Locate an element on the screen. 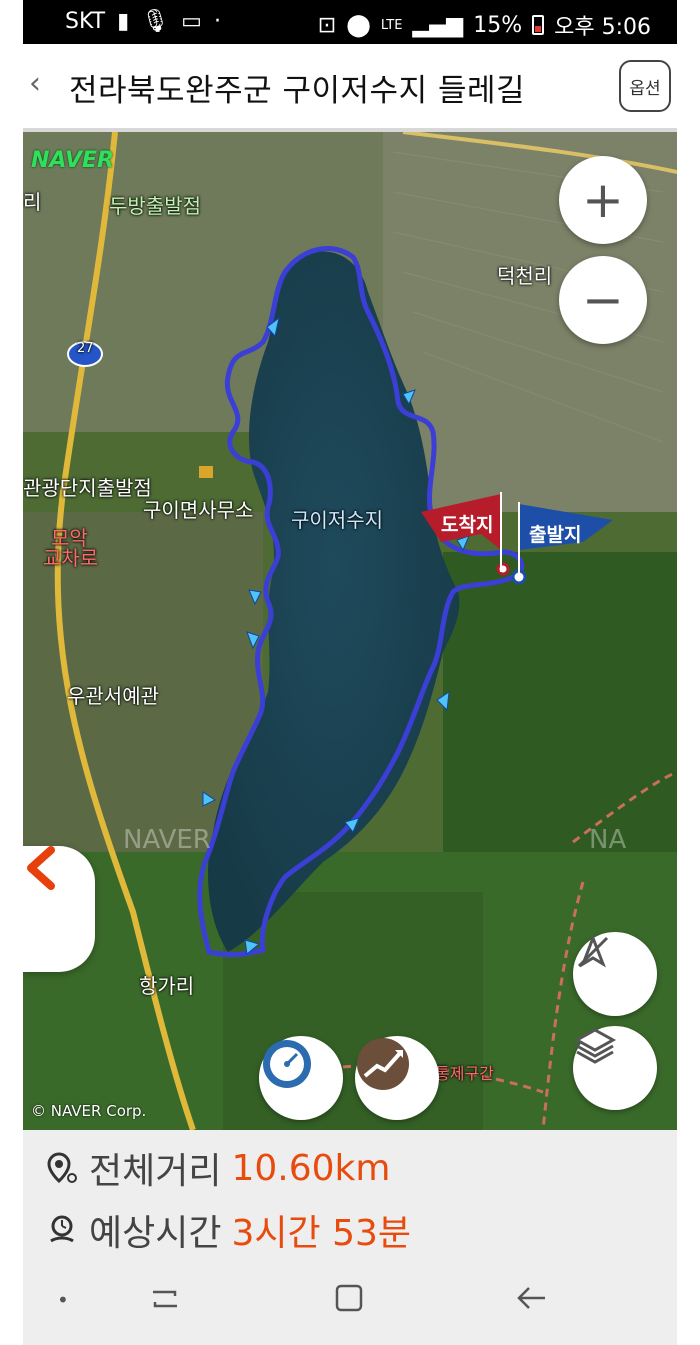  route-info-panel: 전체거리 10.60km 예상시간 3시간 53분 • is located at coordinates (350, 1237).